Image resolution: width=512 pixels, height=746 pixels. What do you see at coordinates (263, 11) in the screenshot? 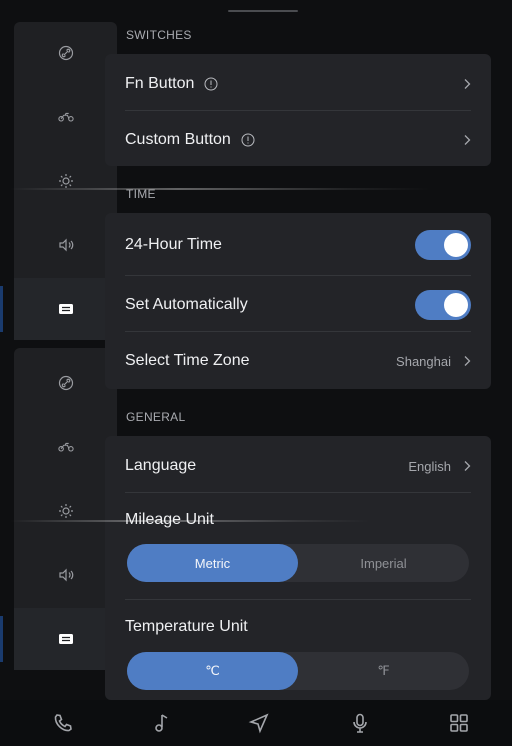
I see `drag-handle` at bounding box center [263, 11].